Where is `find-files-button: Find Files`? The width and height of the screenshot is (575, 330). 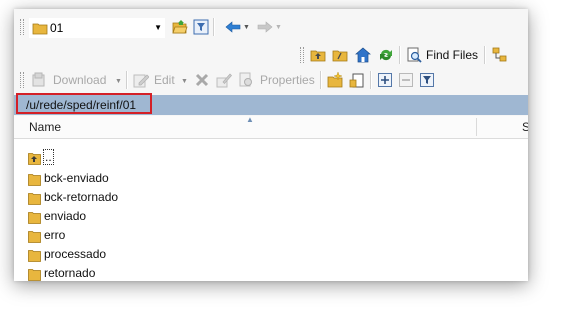
find-files-button: Find Files is located at coordinates (452, 55).